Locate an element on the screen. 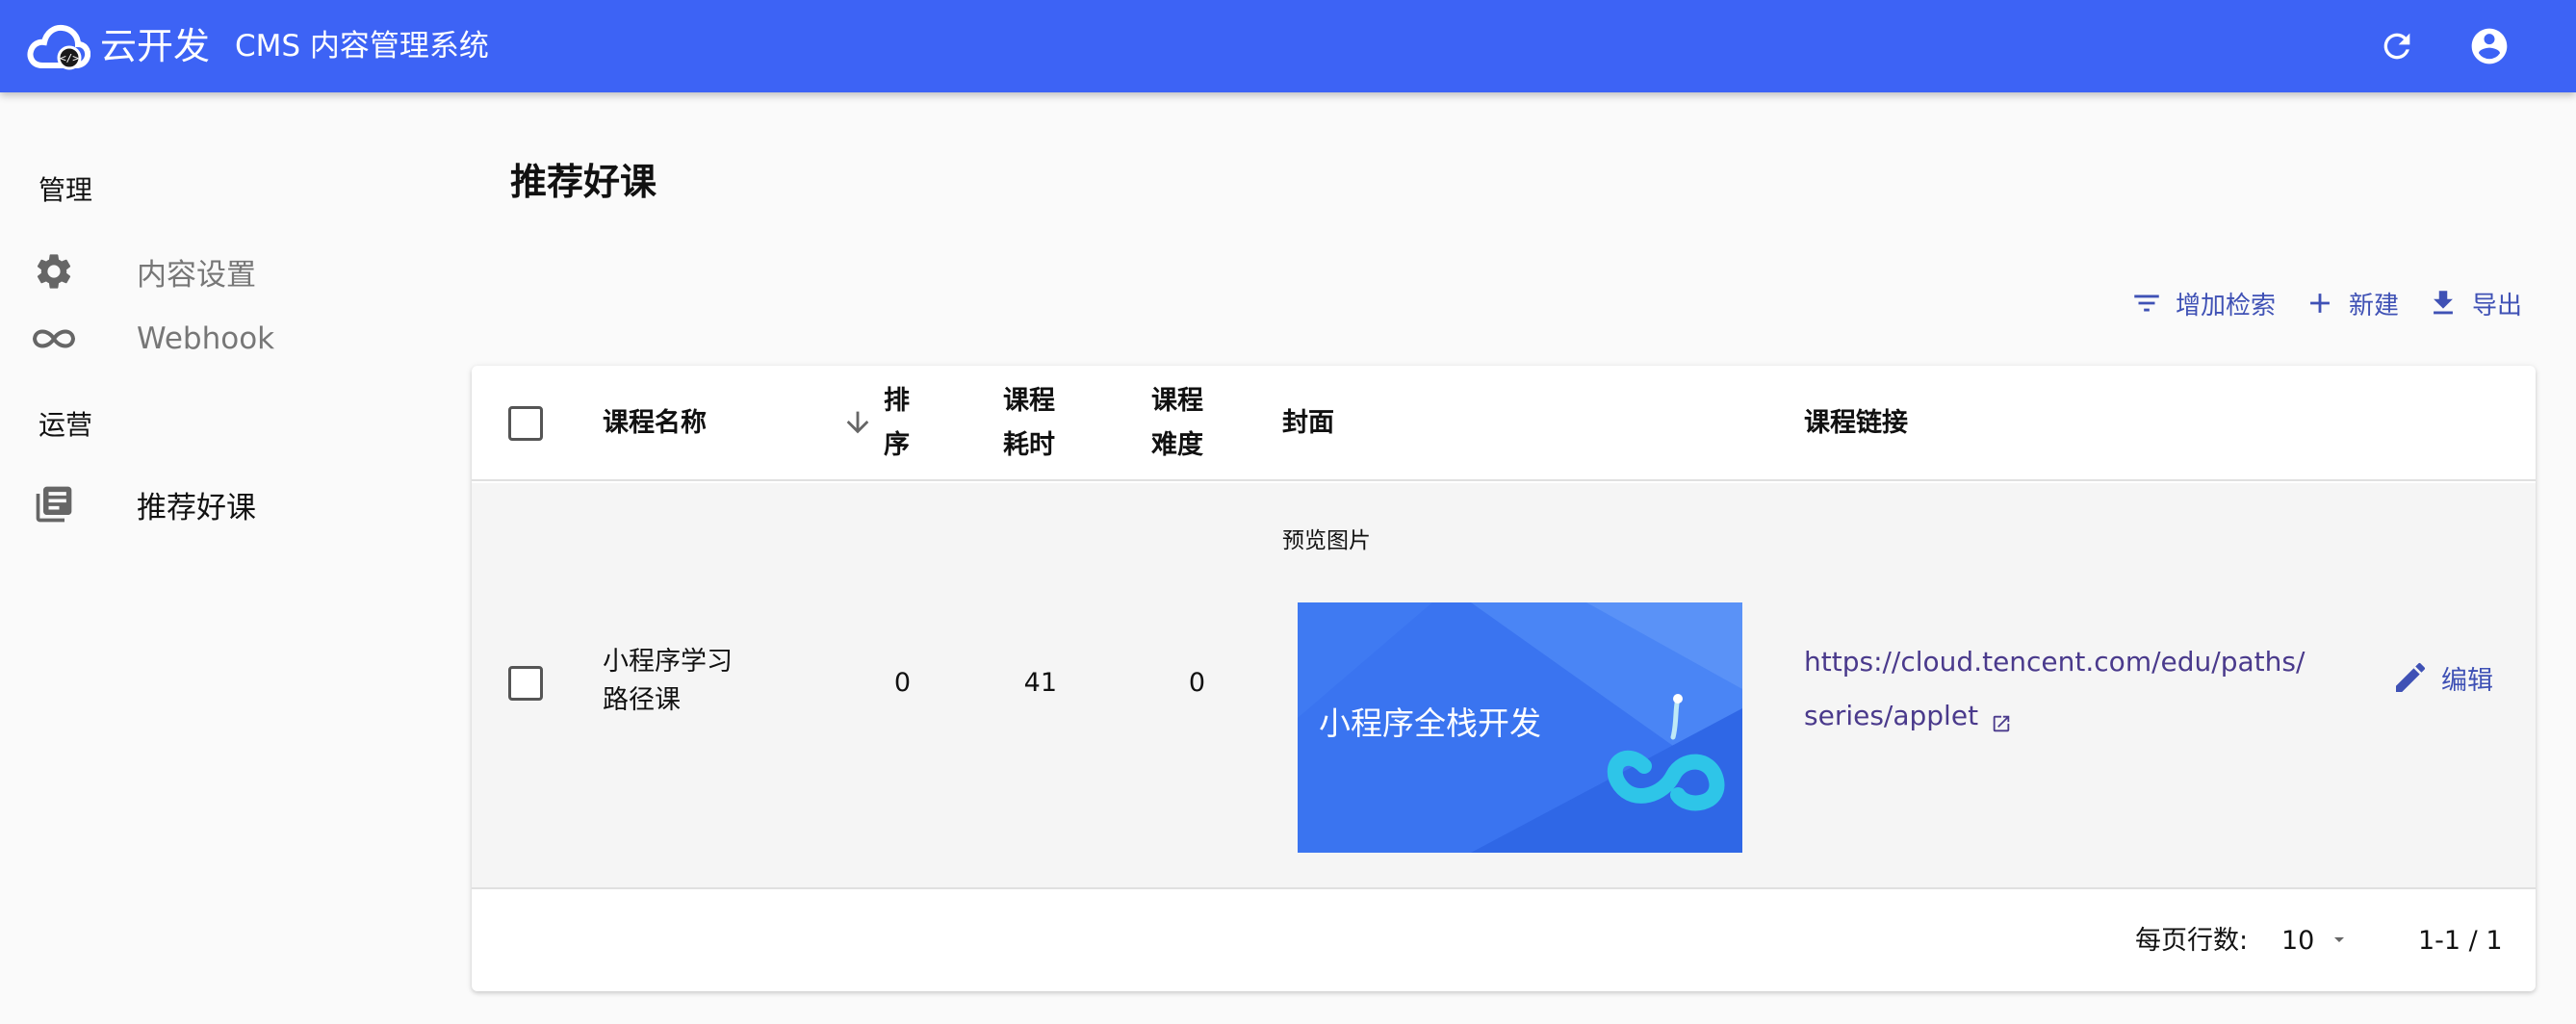 The width and height of the screenshot is (2576, 1024). add-search-label: 增加检索 is located at coordinates (2226, 305).